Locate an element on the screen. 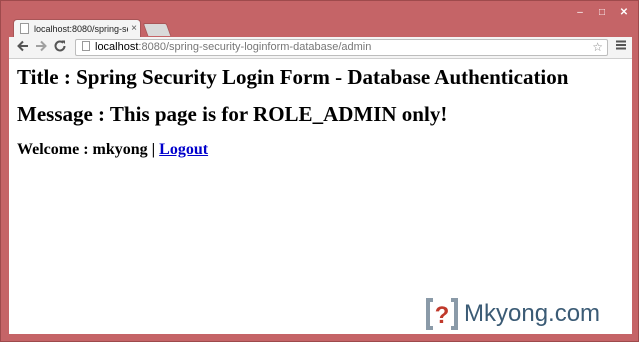  hamburger-menu-icon is located at coordinates (621, 47).